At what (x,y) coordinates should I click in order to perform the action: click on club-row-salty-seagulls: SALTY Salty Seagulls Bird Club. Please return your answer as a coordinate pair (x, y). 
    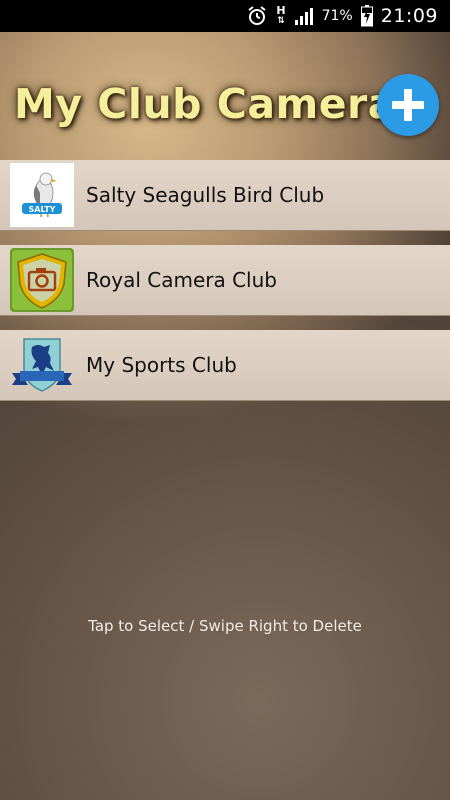
    Looking at the image, I should click on (225, 195).